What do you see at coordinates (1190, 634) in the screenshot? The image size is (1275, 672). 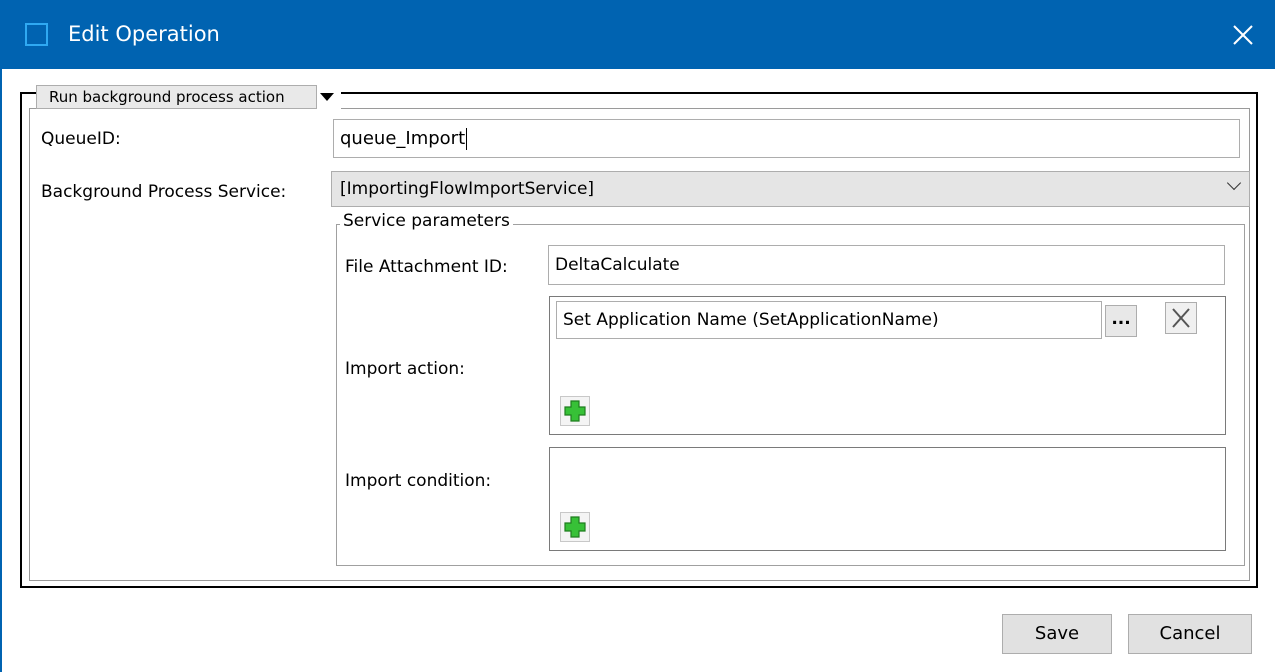 I see `cancel-button: Cancel` at bounding box center [1190, 634].